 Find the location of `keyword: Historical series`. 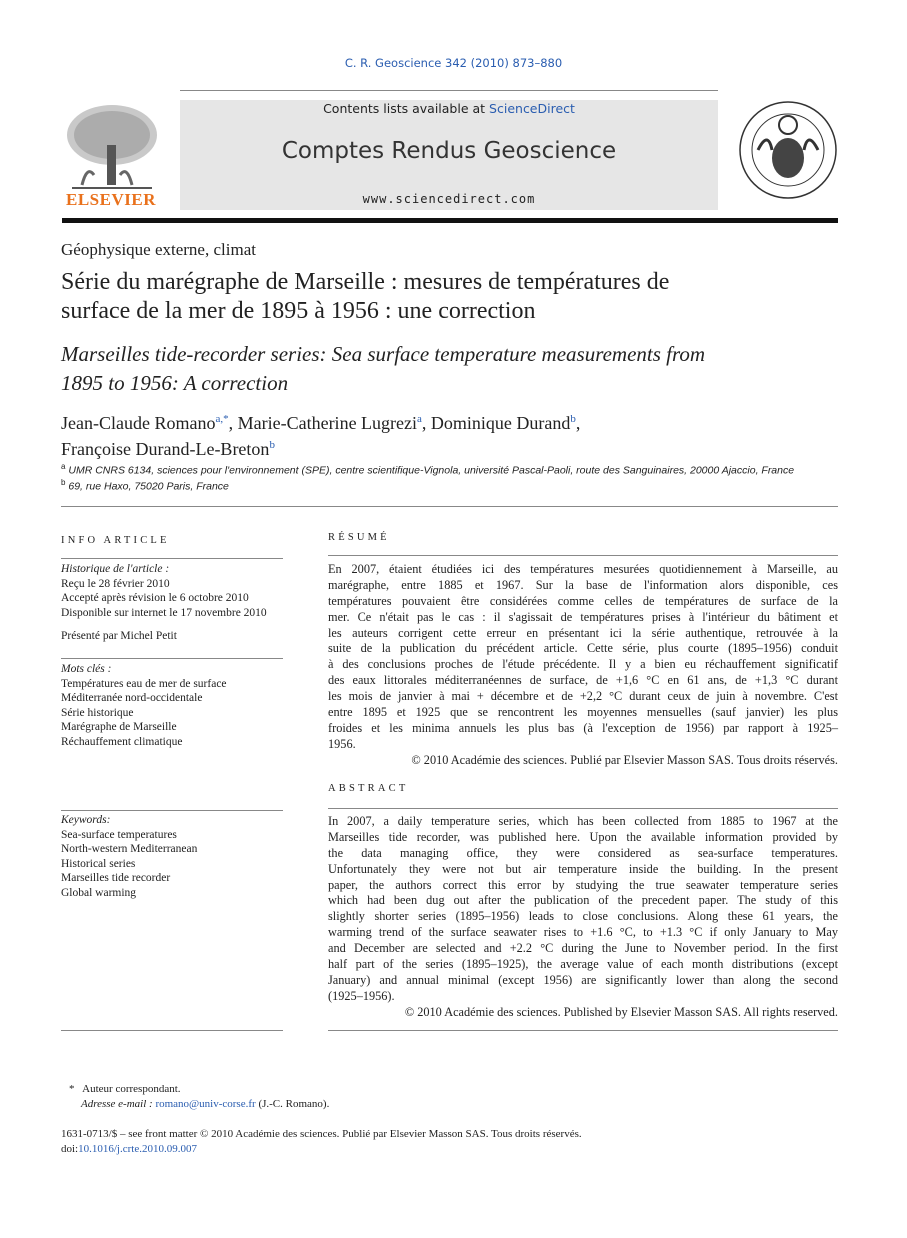

keyword: Historical series is located at coordinates (98, 863).